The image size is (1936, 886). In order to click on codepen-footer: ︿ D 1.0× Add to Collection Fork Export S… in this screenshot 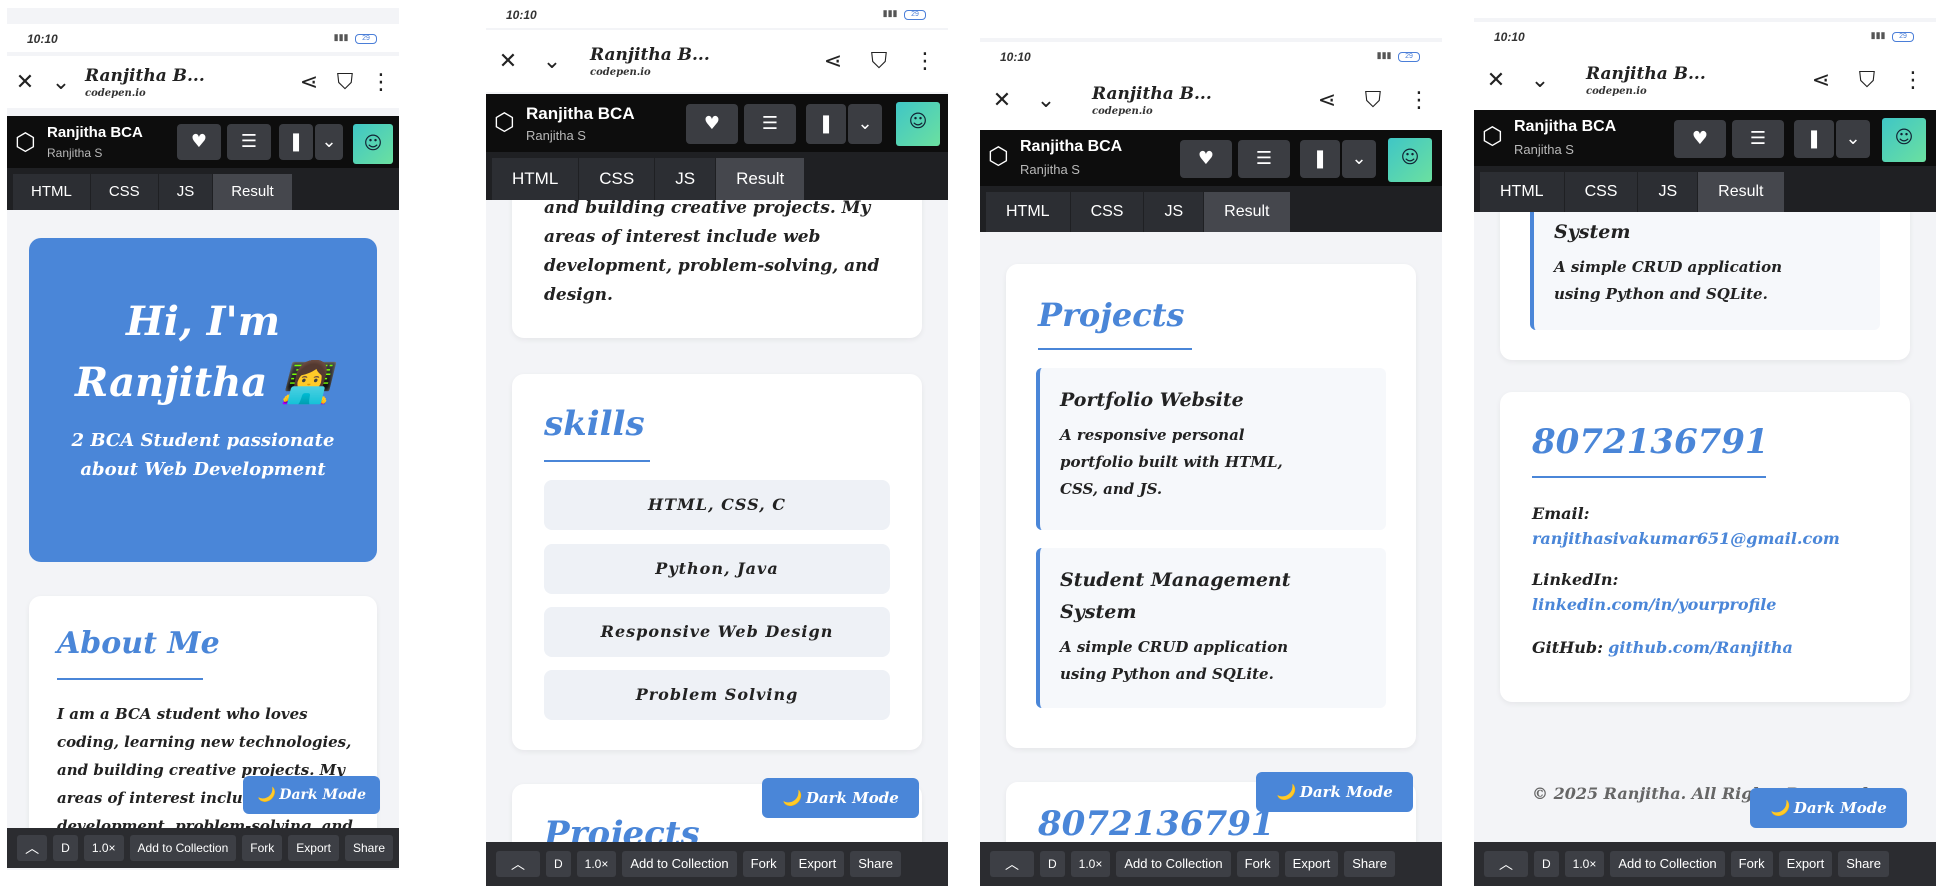, I will do `click(203, 848)`.